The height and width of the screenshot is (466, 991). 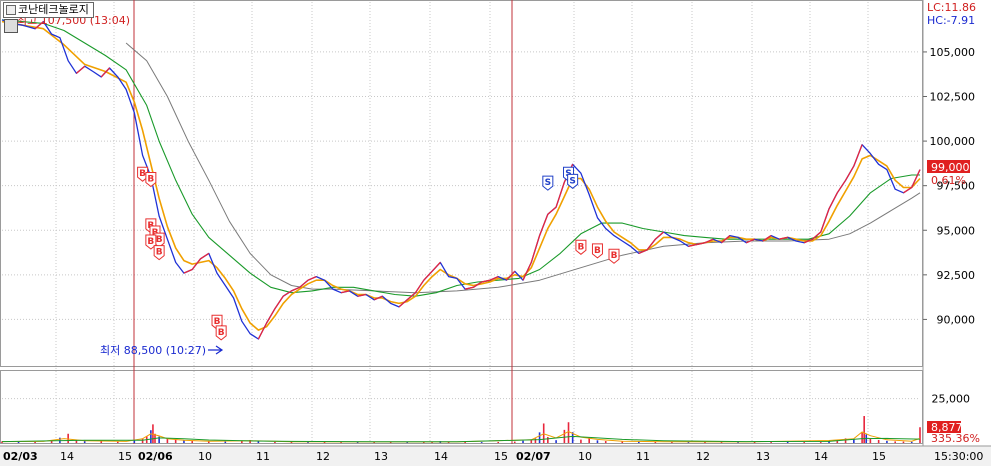 I want to click on x-tick-label: 02/07, so click(x=533, y=456).